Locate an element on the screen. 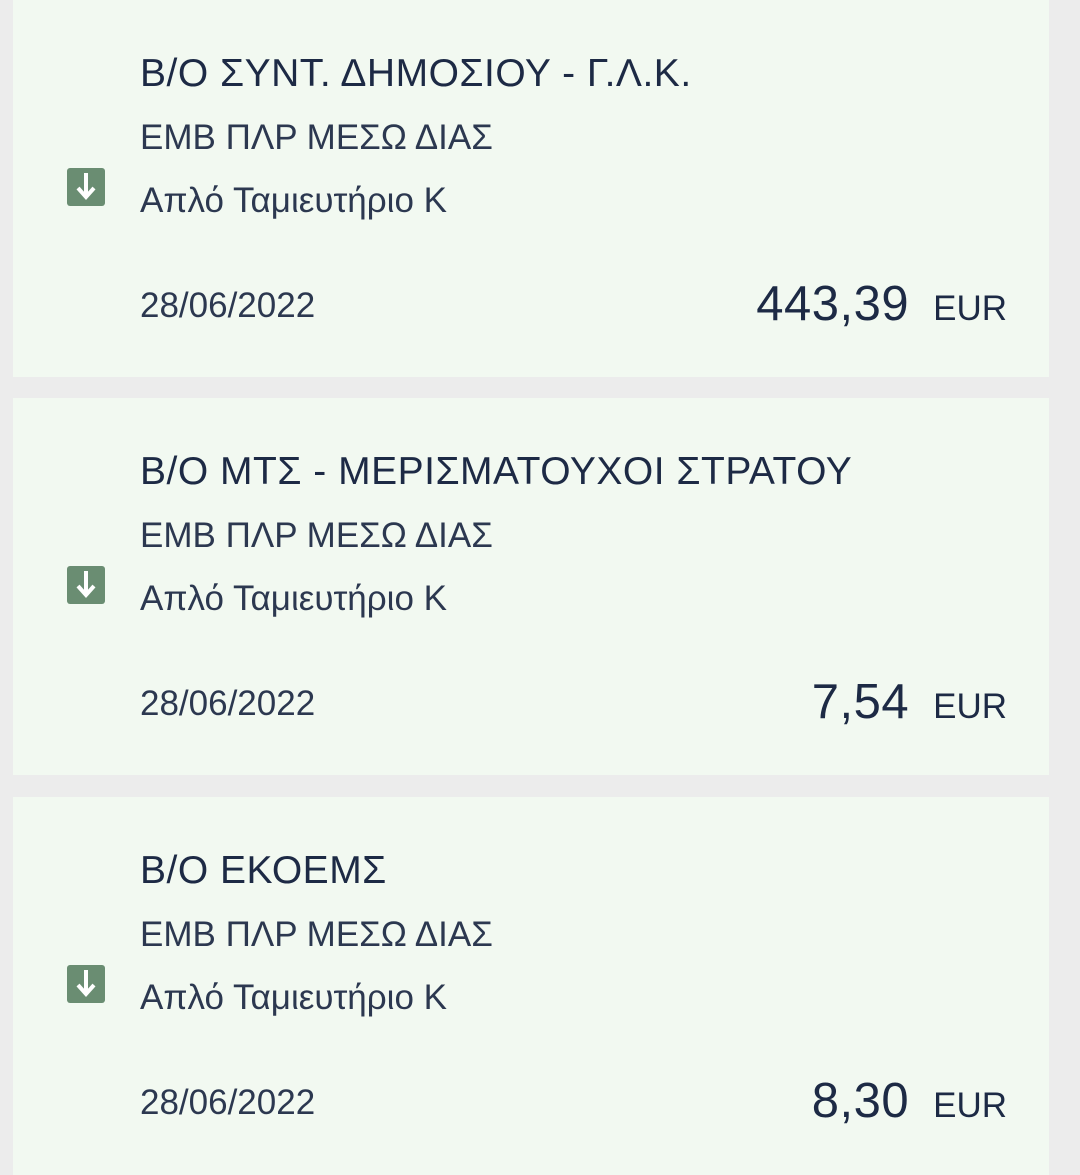  amount-group: 8,30 EUR is located at coordinates (909, 1101).